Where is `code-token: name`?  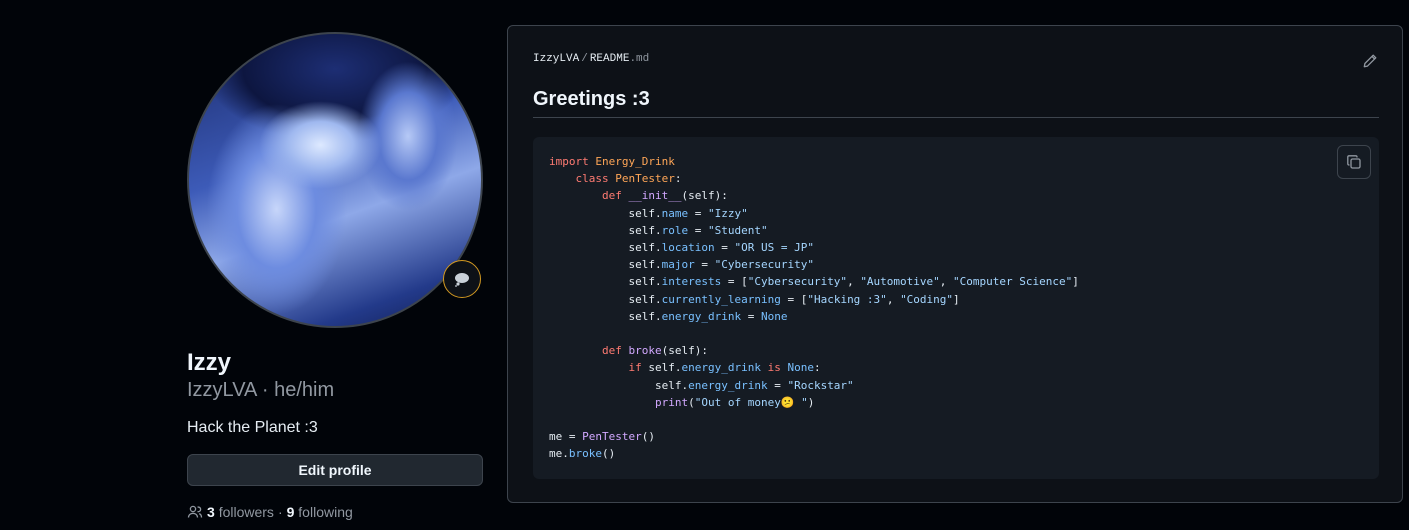
code-token: name is located at coordinates (675, 213).